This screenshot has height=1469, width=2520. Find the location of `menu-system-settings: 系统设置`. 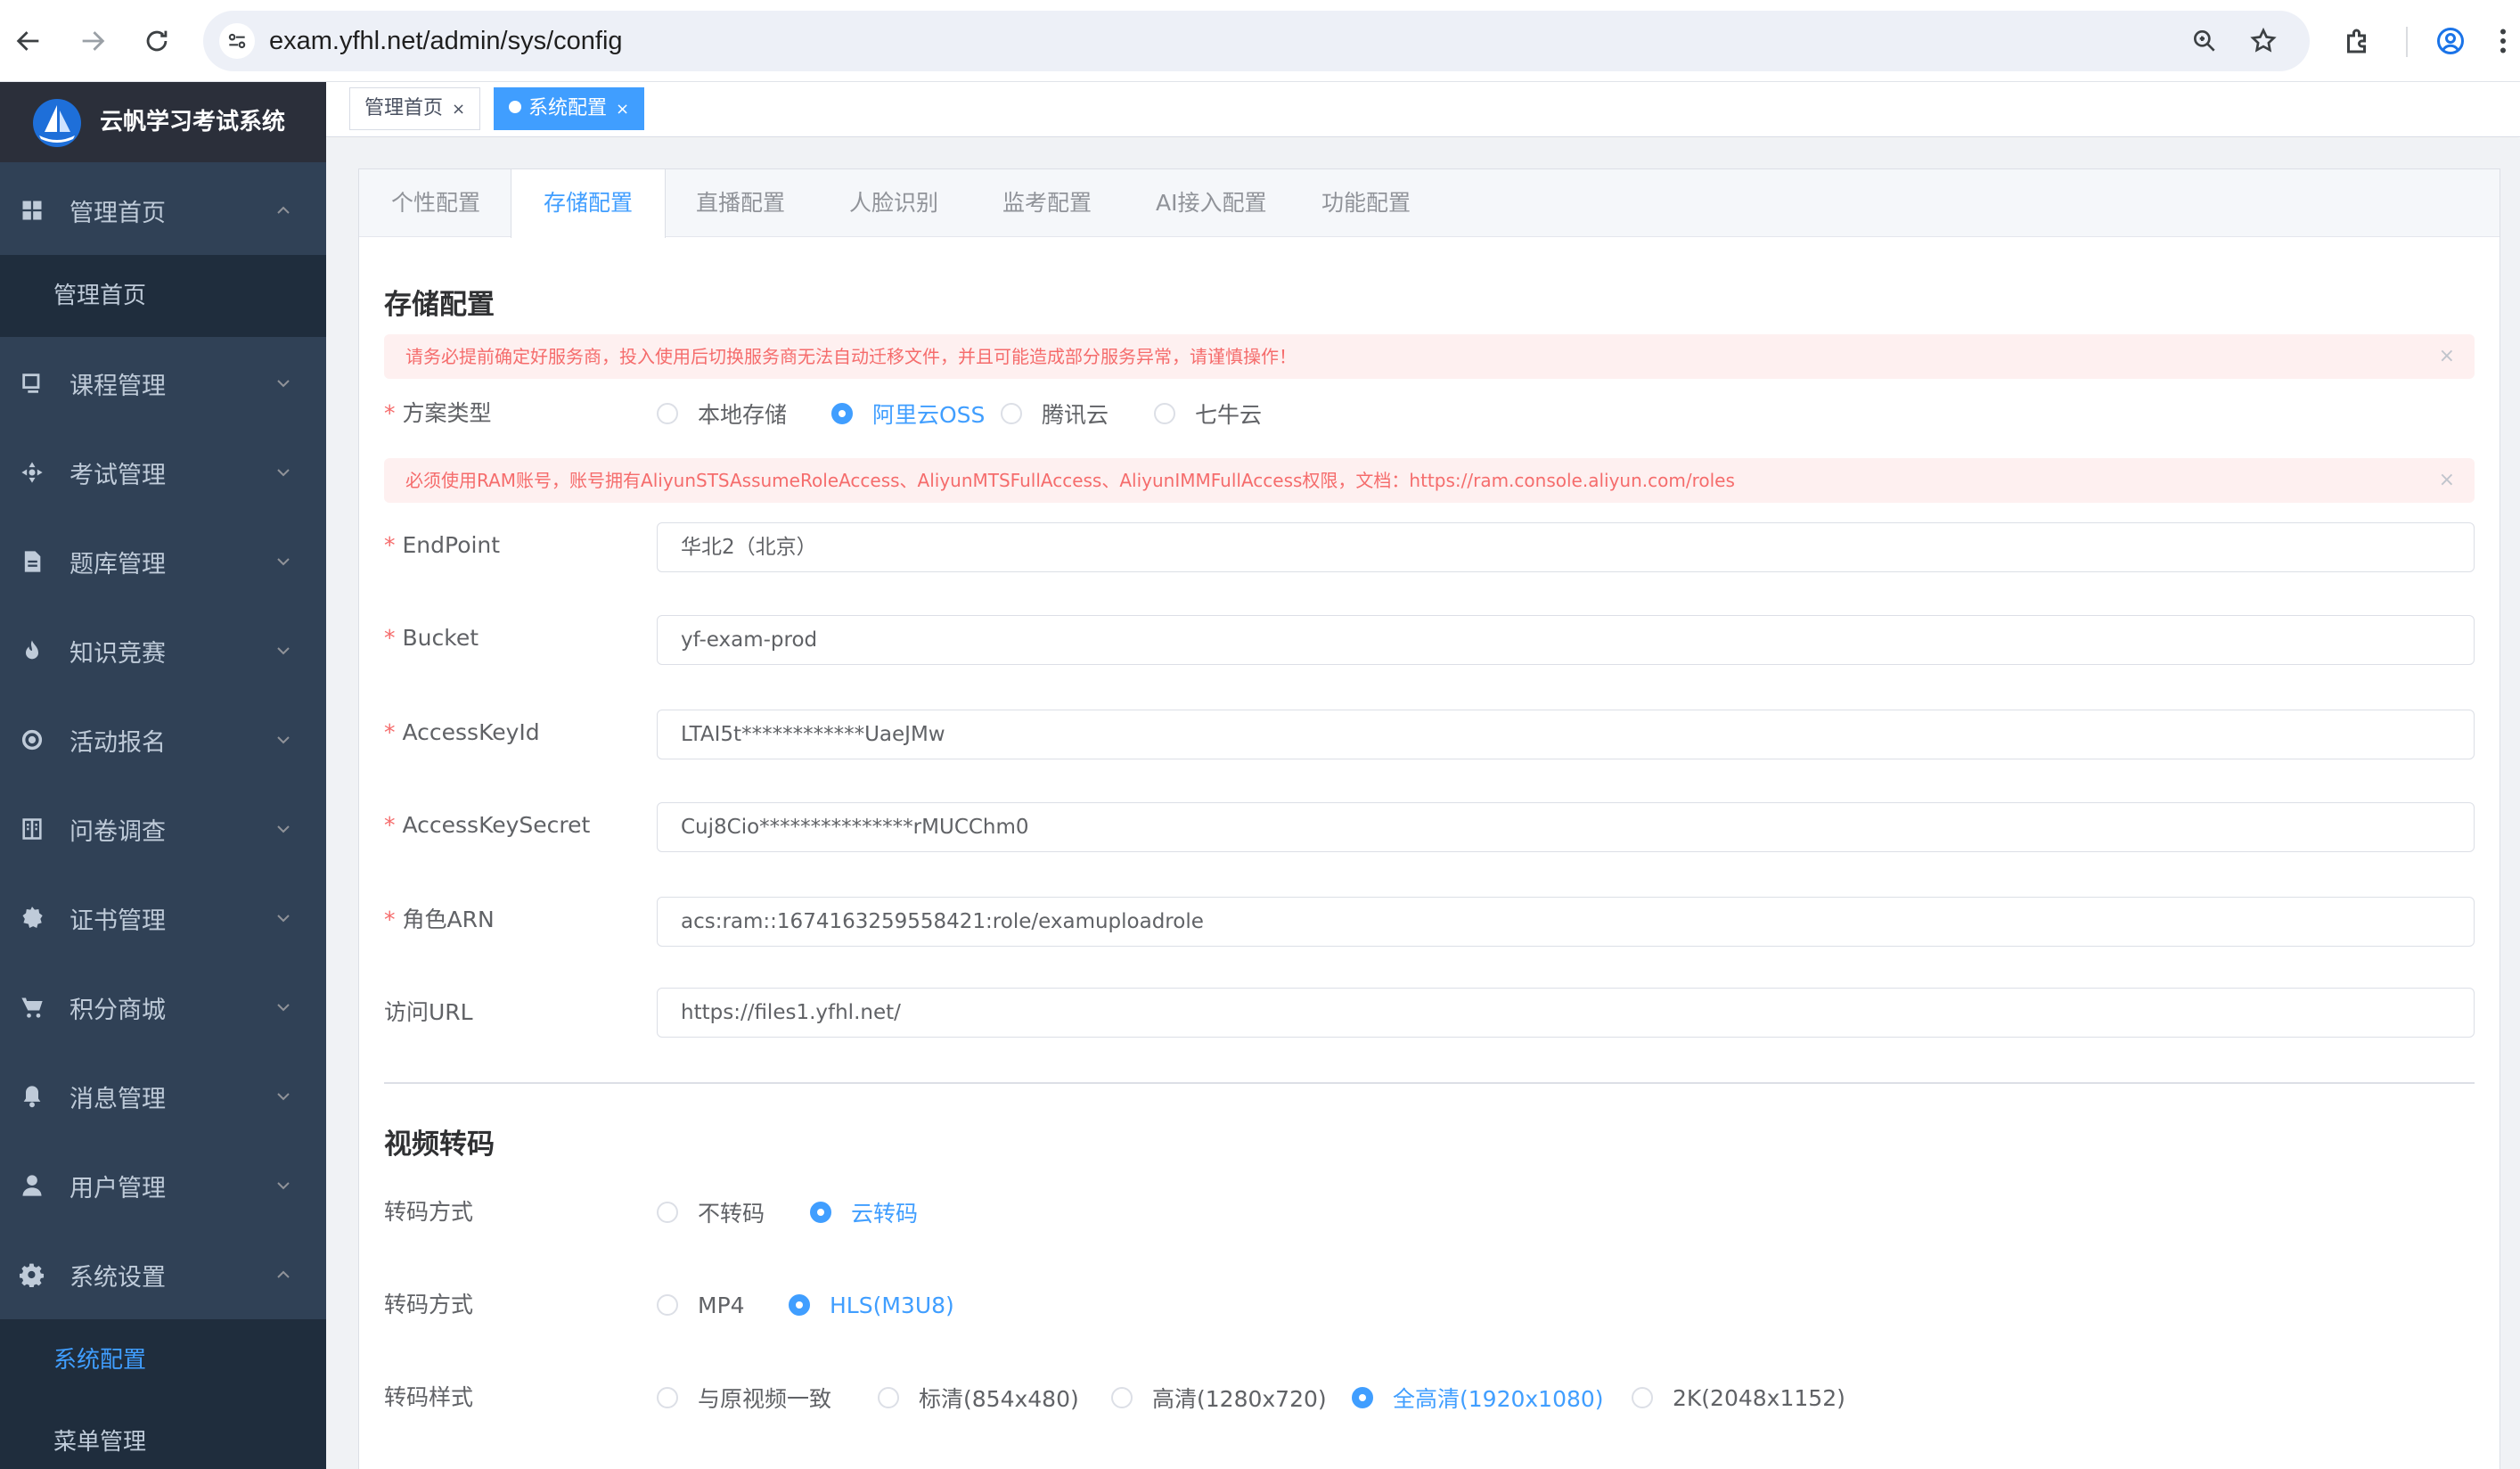

menu-system-settings: 系统设置 is located at coordinates (163, 1274).